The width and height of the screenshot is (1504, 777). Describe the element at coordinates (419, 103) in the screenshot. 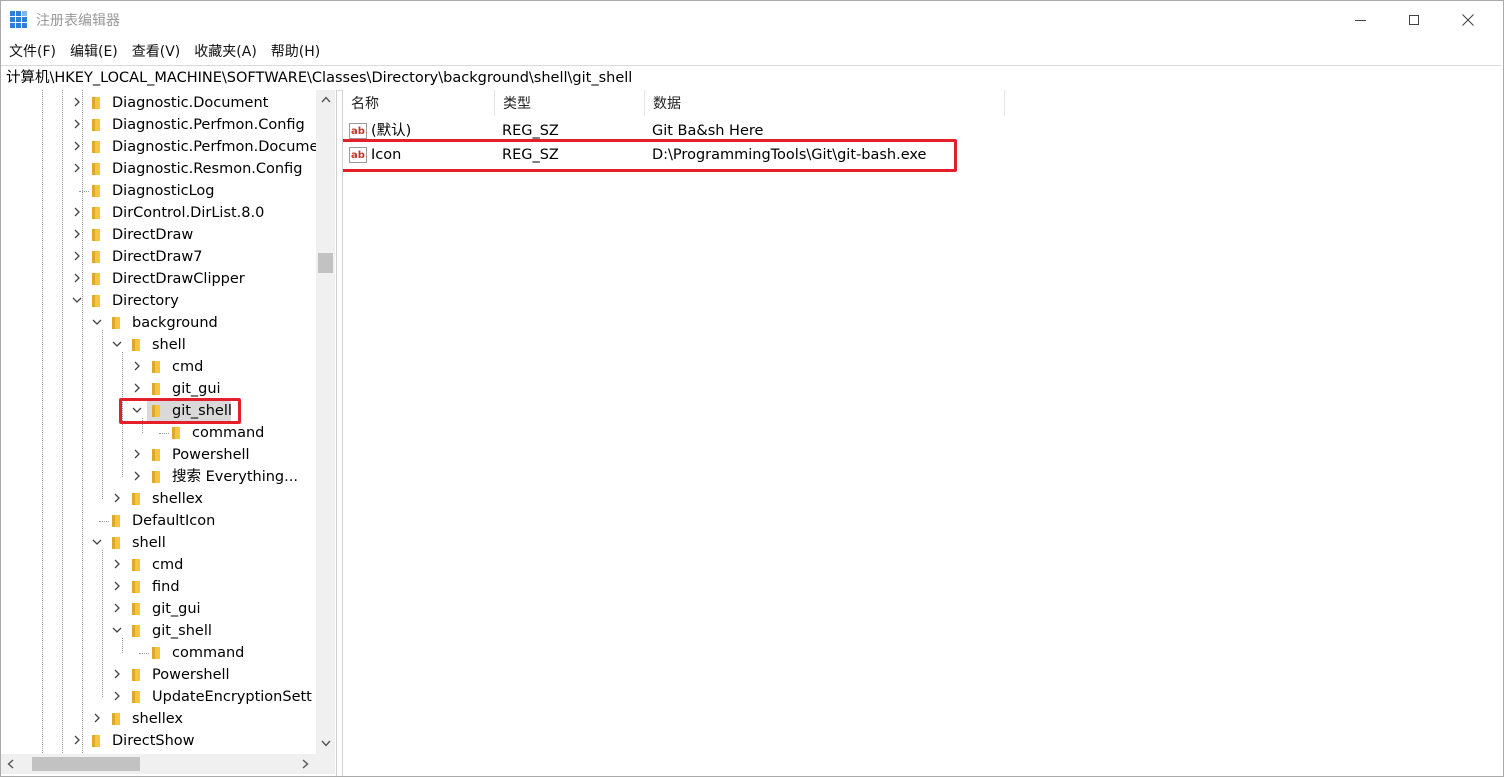

I see `column-header-name: 名称` at that location.